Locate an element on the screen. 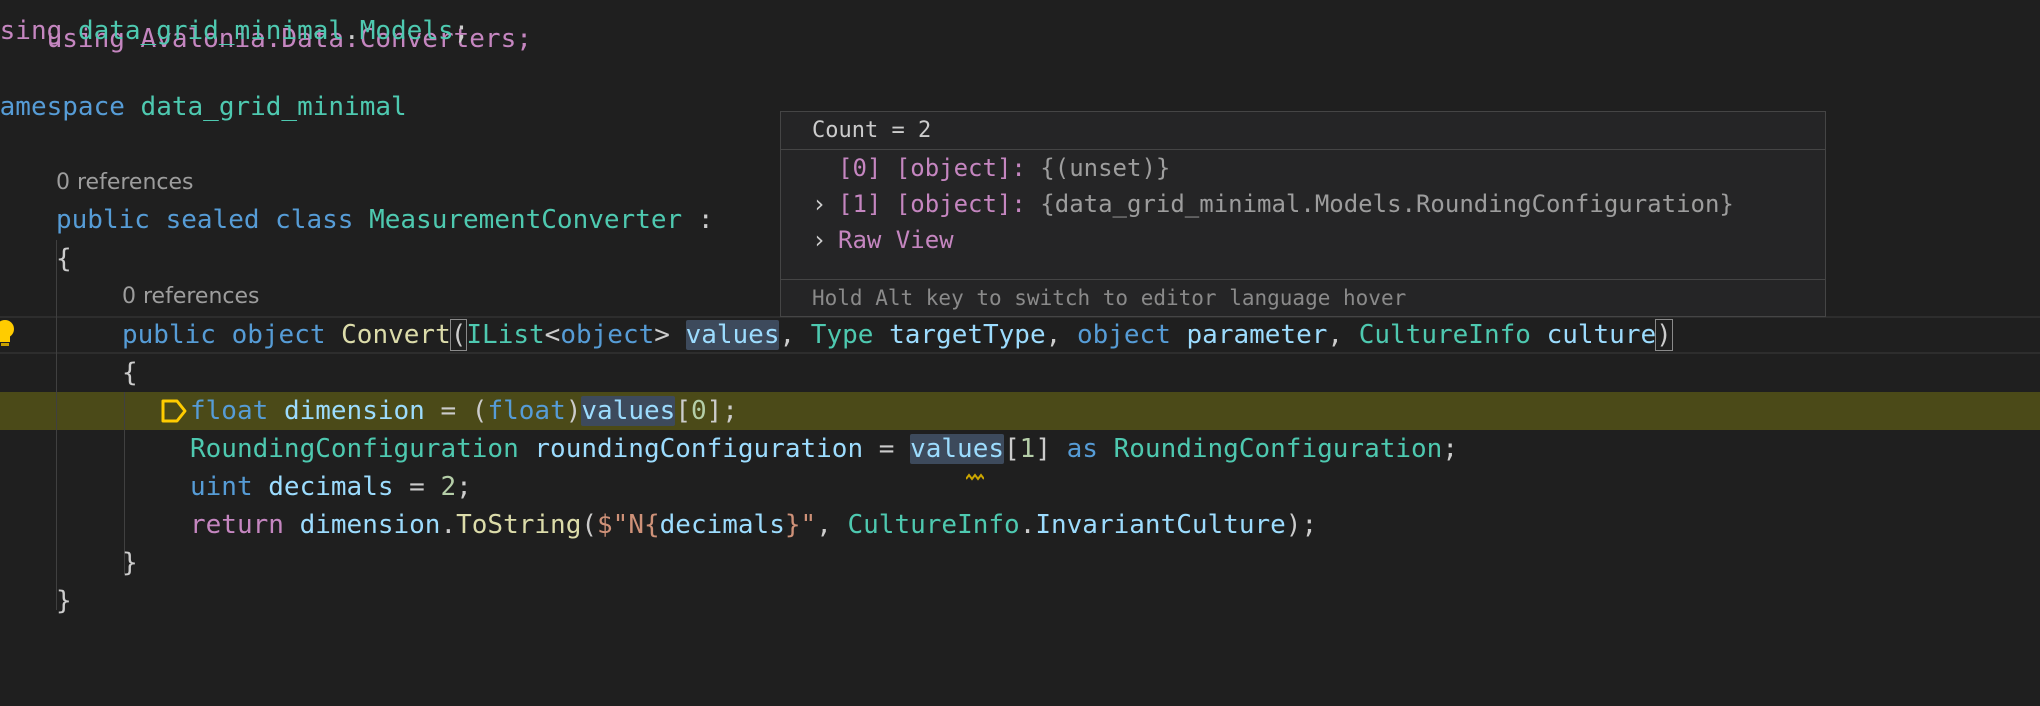 This screenshot has width=2040, height=706. punct: : is located at coordinates (698, 220).